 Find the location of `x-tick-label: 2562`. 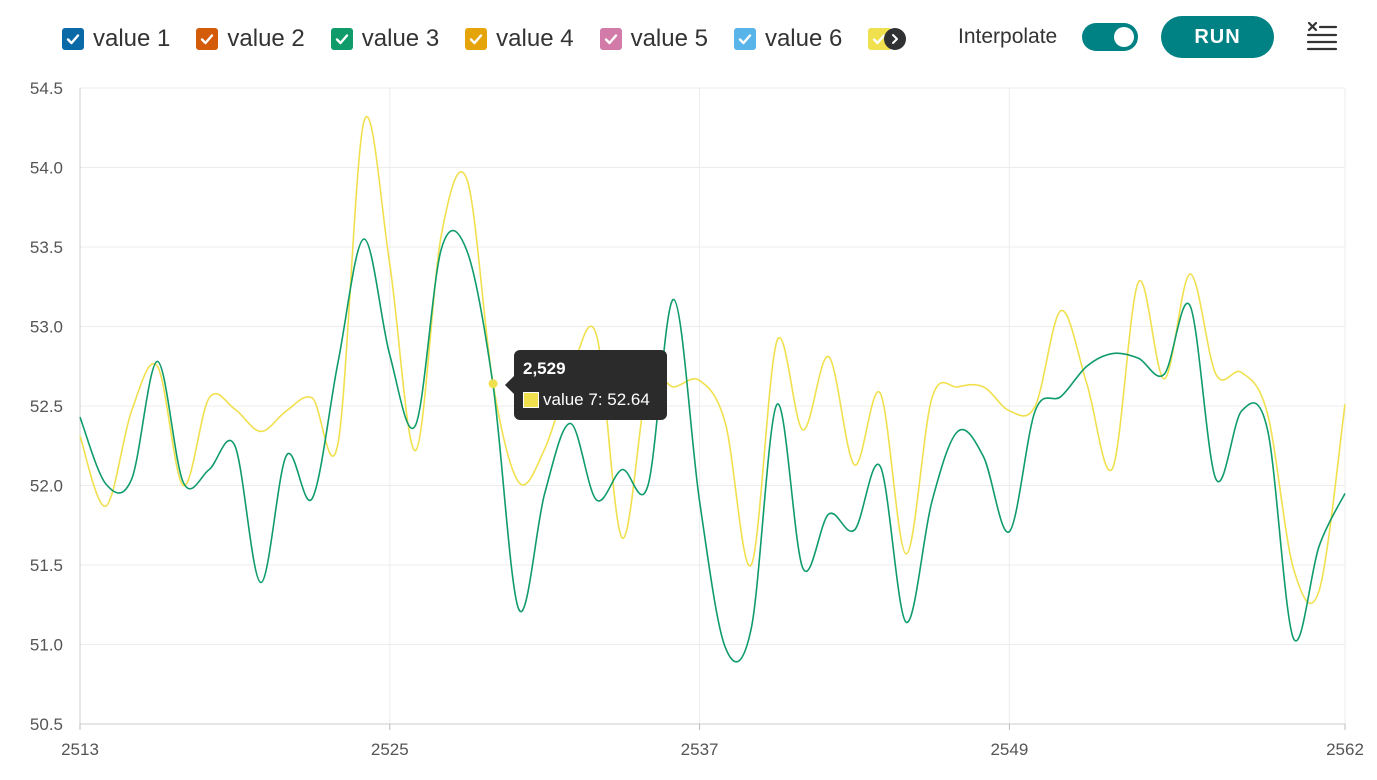

x-tick-label: 2562 is located at coordinates (1345, 749).